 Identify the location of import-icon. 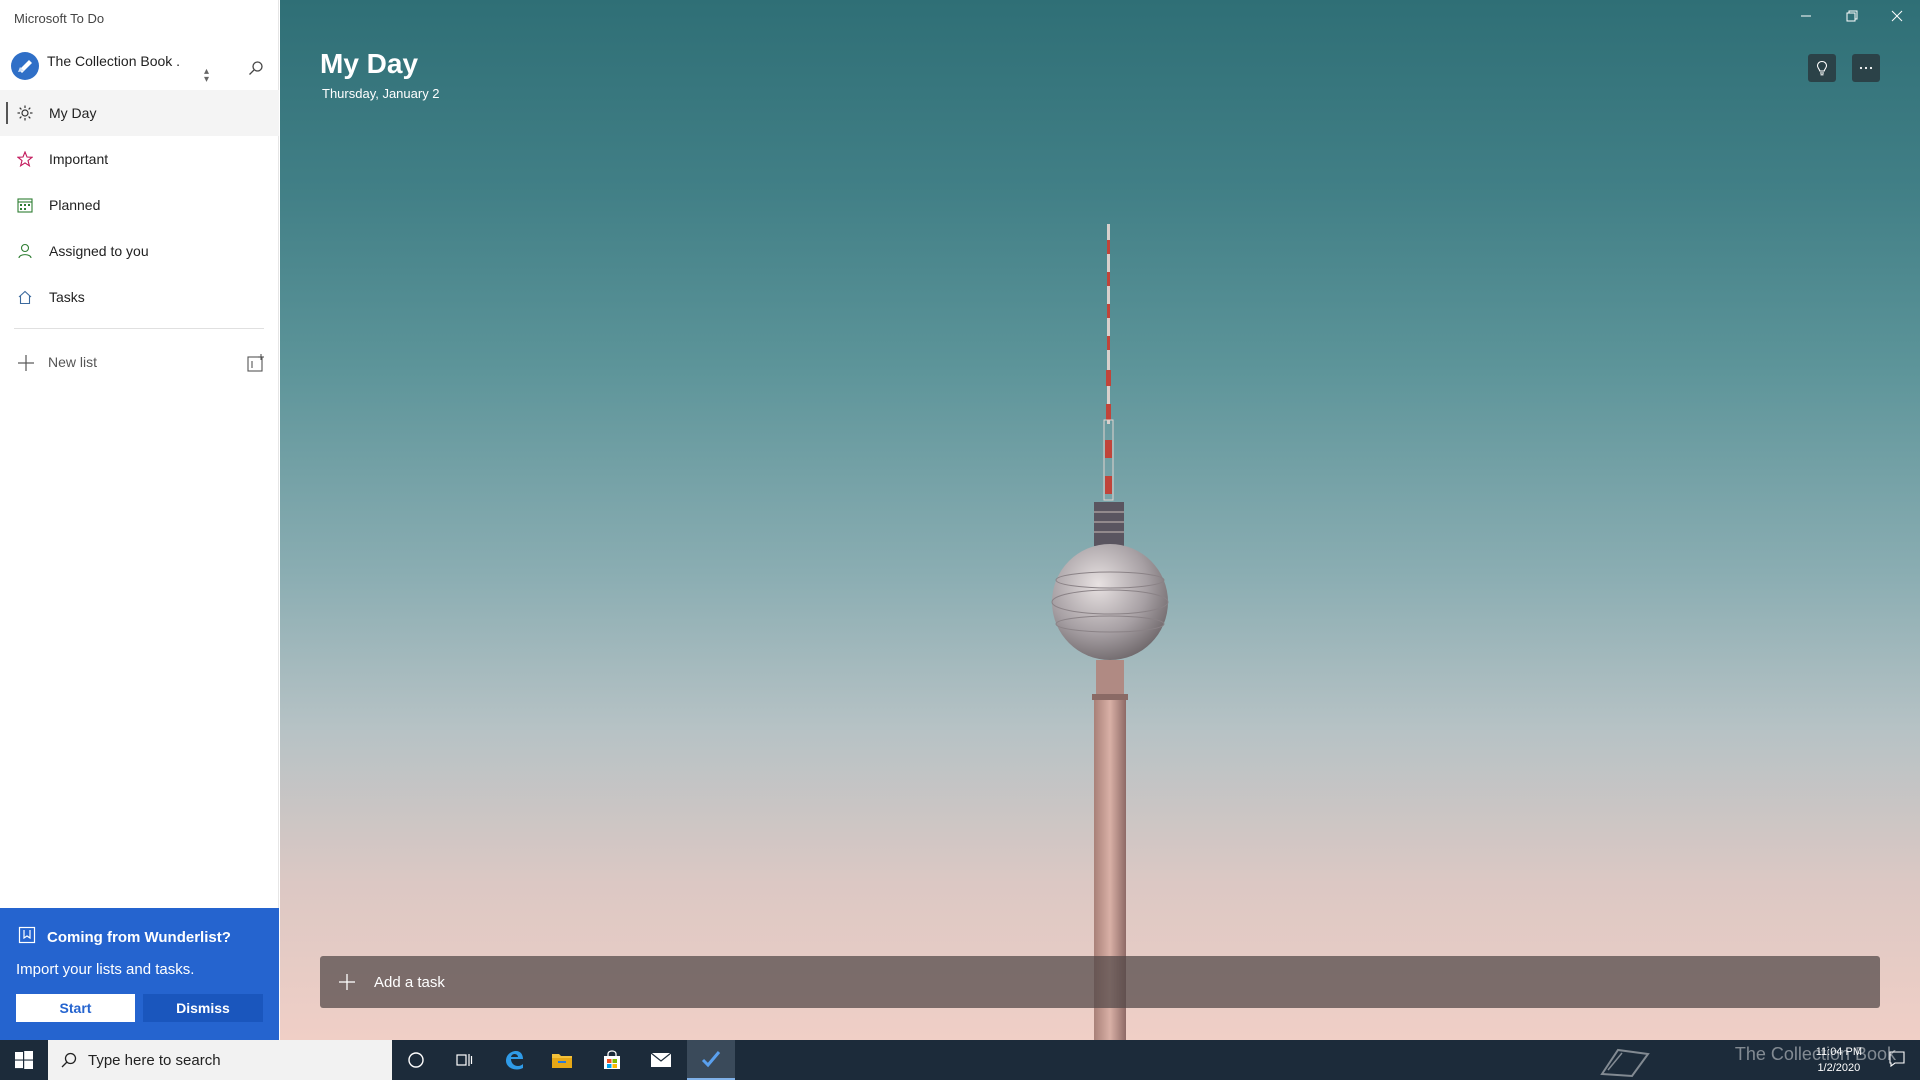
(27, 935).